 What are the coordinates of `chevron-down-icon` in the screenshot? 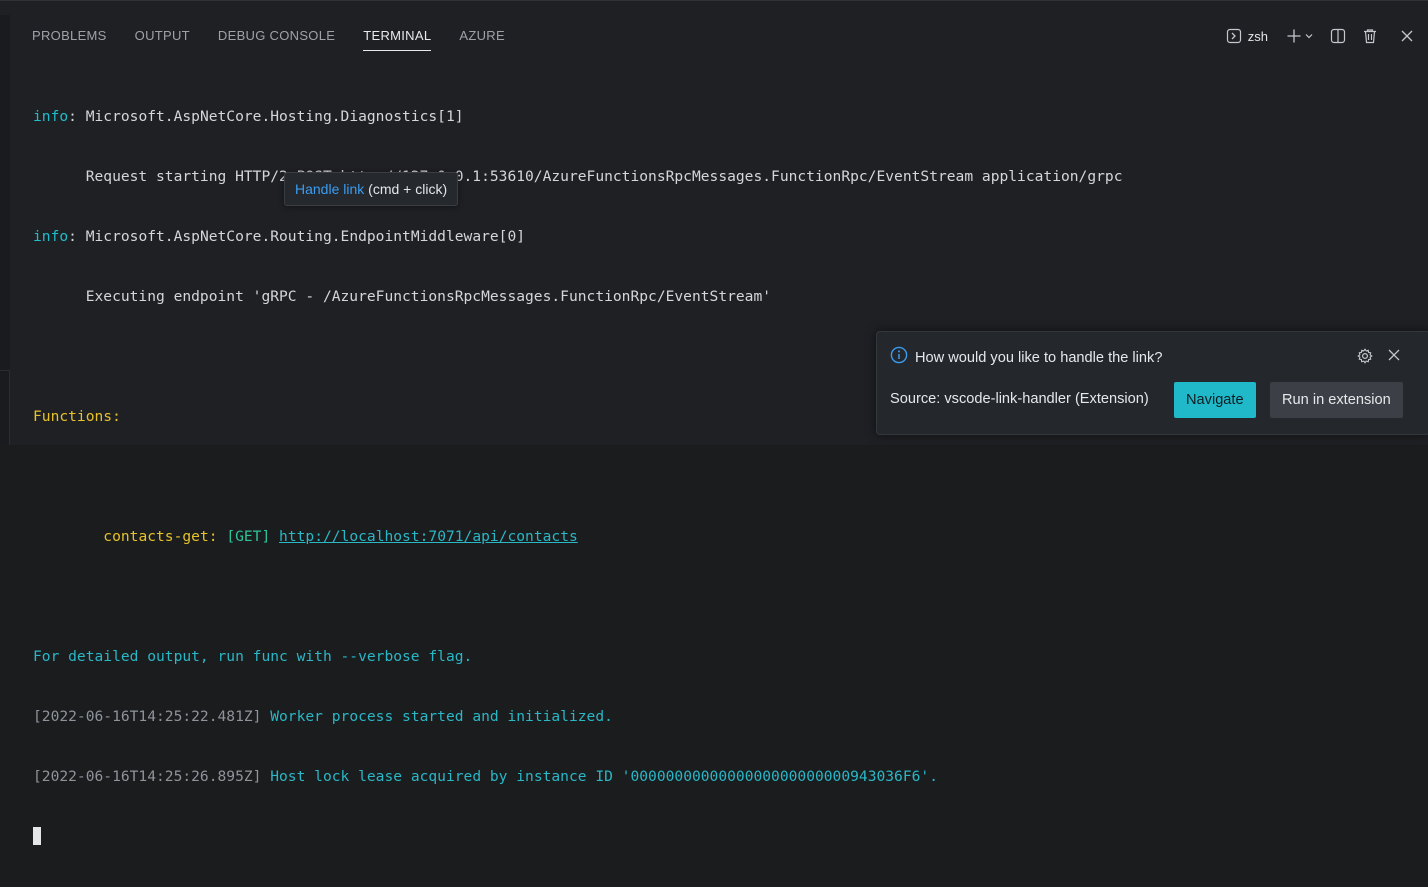 It's located at (1309, 36).